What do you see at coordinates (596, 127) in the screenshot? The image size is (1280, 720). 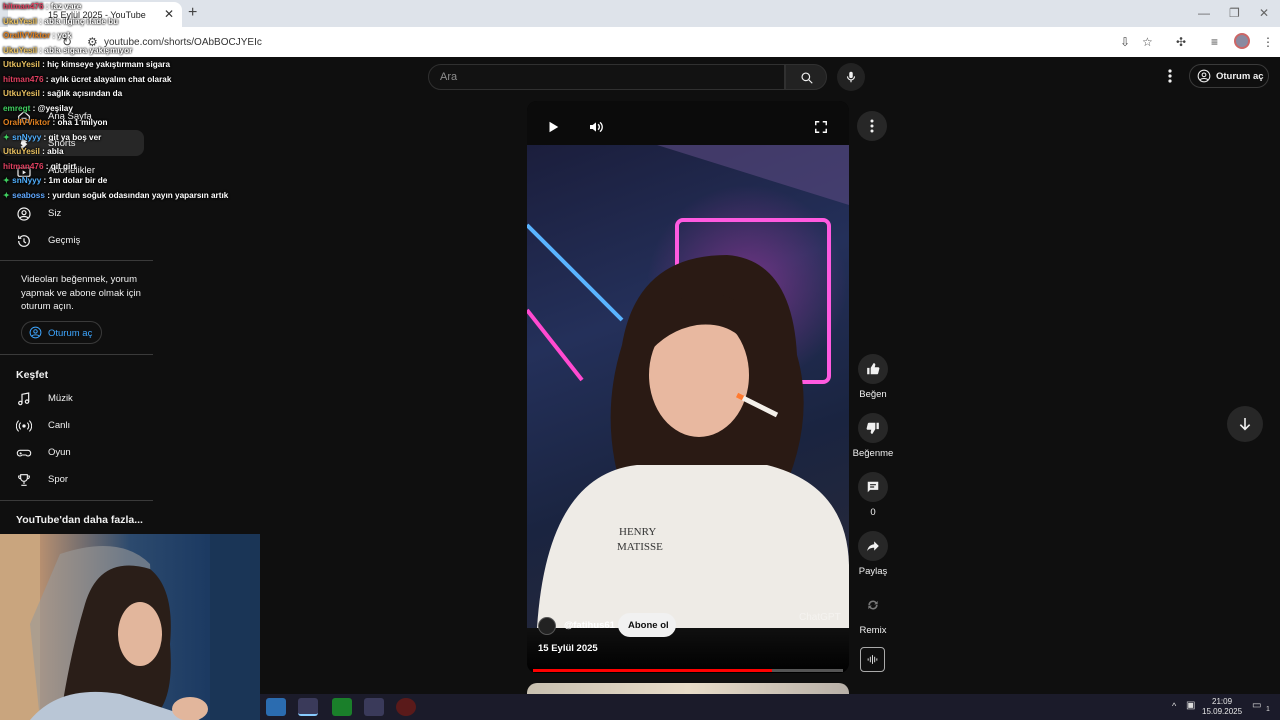 I see `volume-icon` at bounding box center [596, 127].